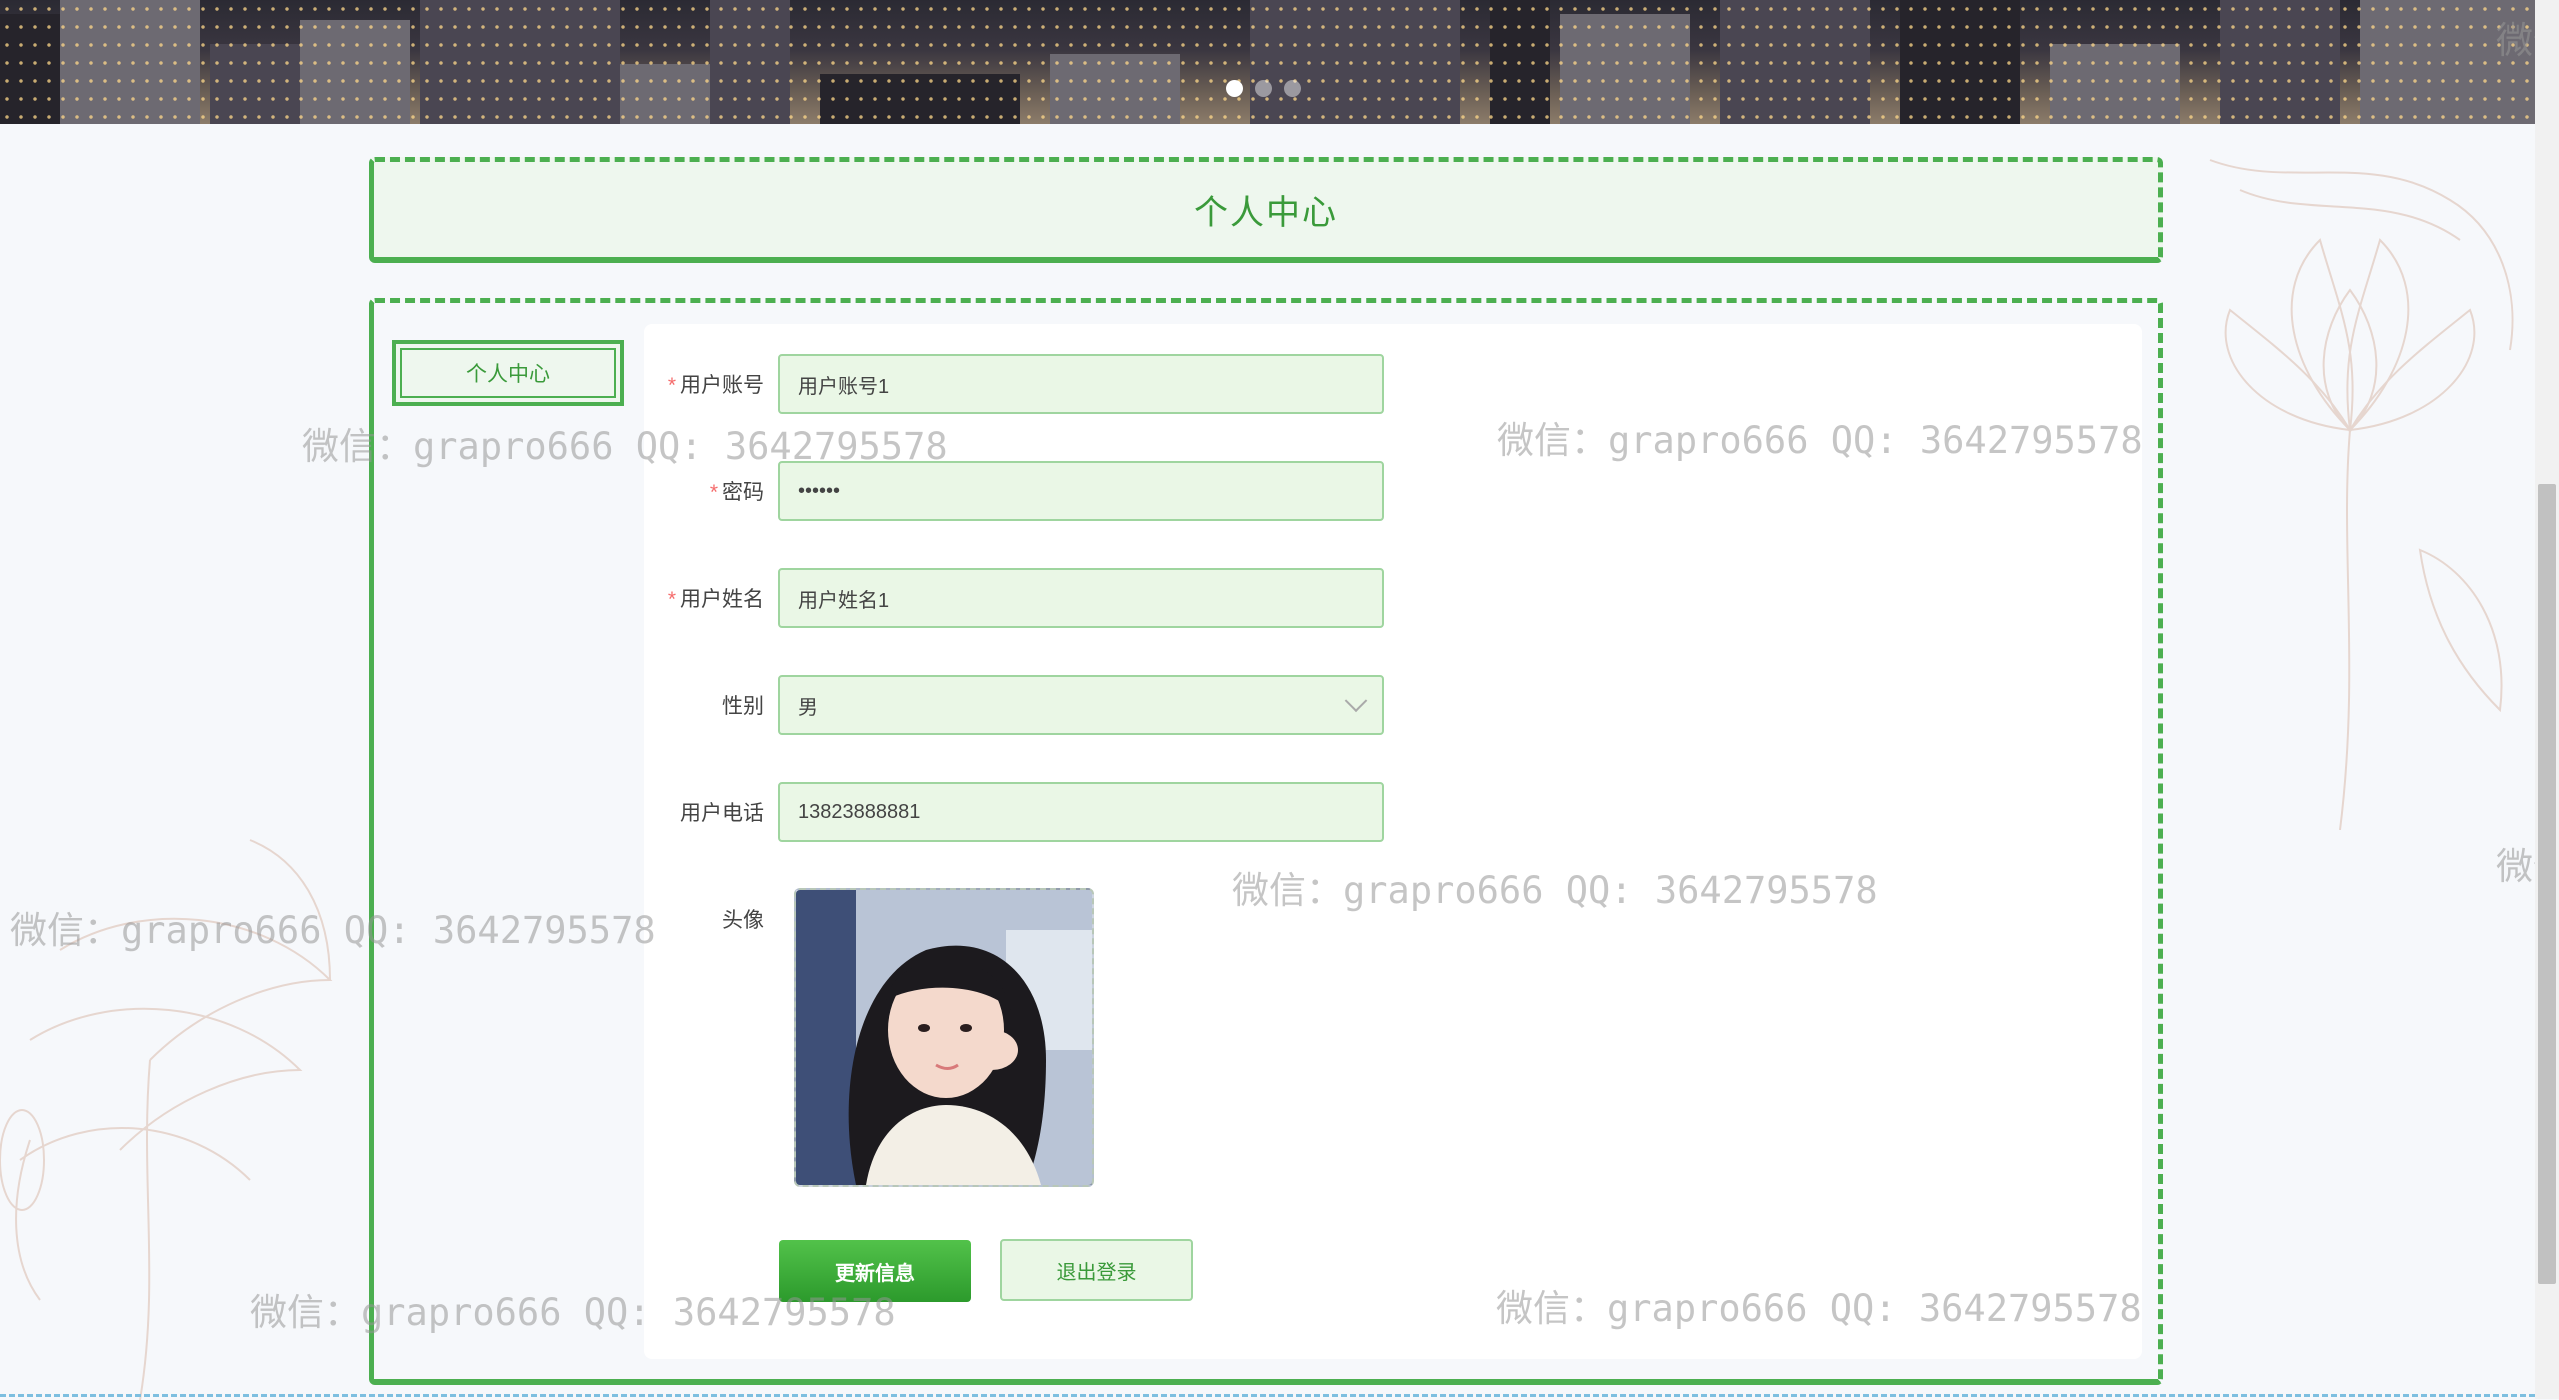 This screenshot has height=1400, width=2559. I want to click on form-row-phone: 用户电话, so click(1014, 812).